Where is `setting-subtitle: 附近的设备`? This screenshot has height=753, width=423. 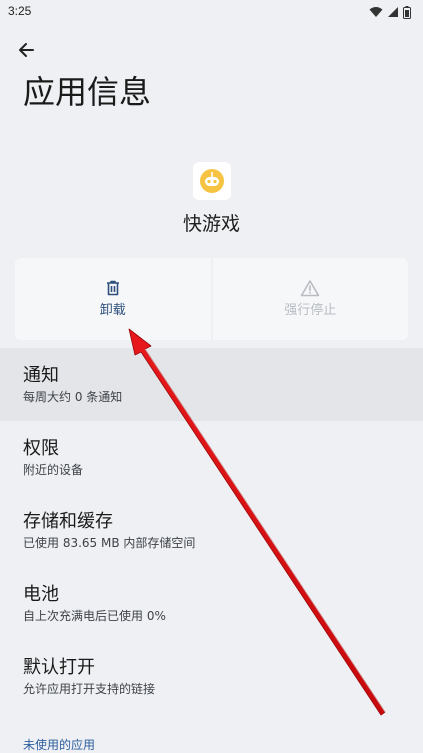
setting-subtitle: 附近的设备 is located at coordinates (53, 469).